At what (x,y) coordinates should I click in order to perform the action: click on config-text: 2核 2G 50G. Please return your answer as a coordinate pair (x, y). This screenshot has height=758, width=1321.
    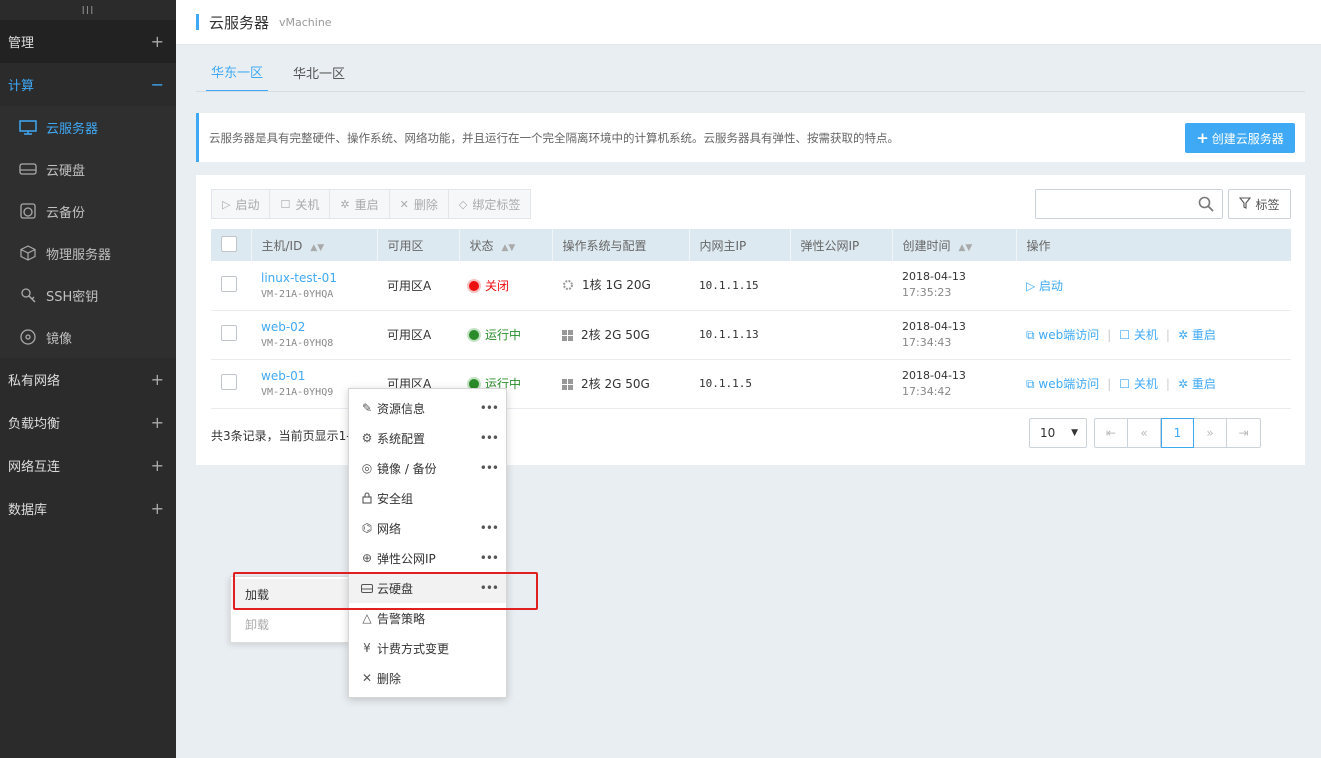
    Looking at the image, I should click on (615, 334).